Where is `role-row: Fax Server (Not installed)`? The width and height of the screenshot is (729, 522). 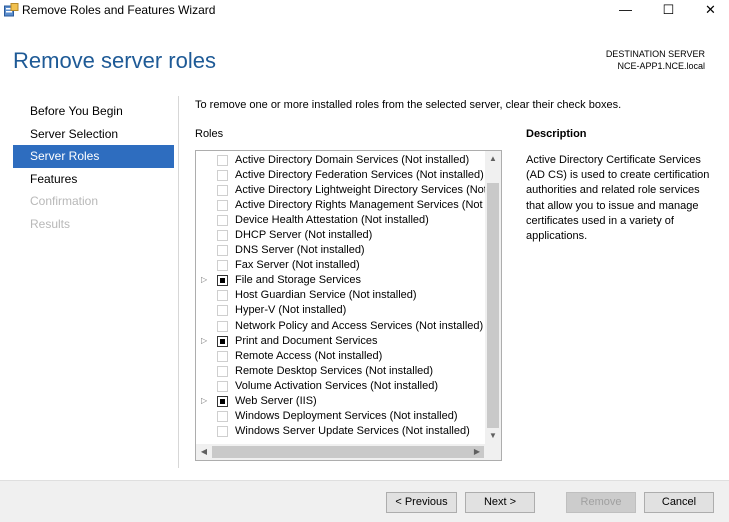 role-row: Fax Server (Not installed) is located at coordinates (341, 265).